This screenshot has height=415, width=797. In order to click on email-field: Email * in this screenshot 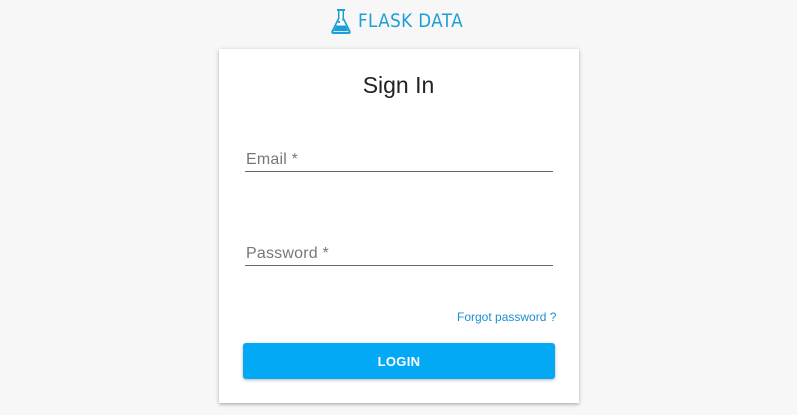, I will do `click(399, 161)`.